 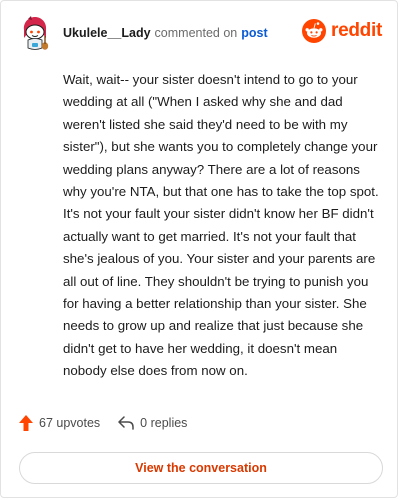 I want to click on username-link: Ukulele__Lady, so click(x=107, y=33).